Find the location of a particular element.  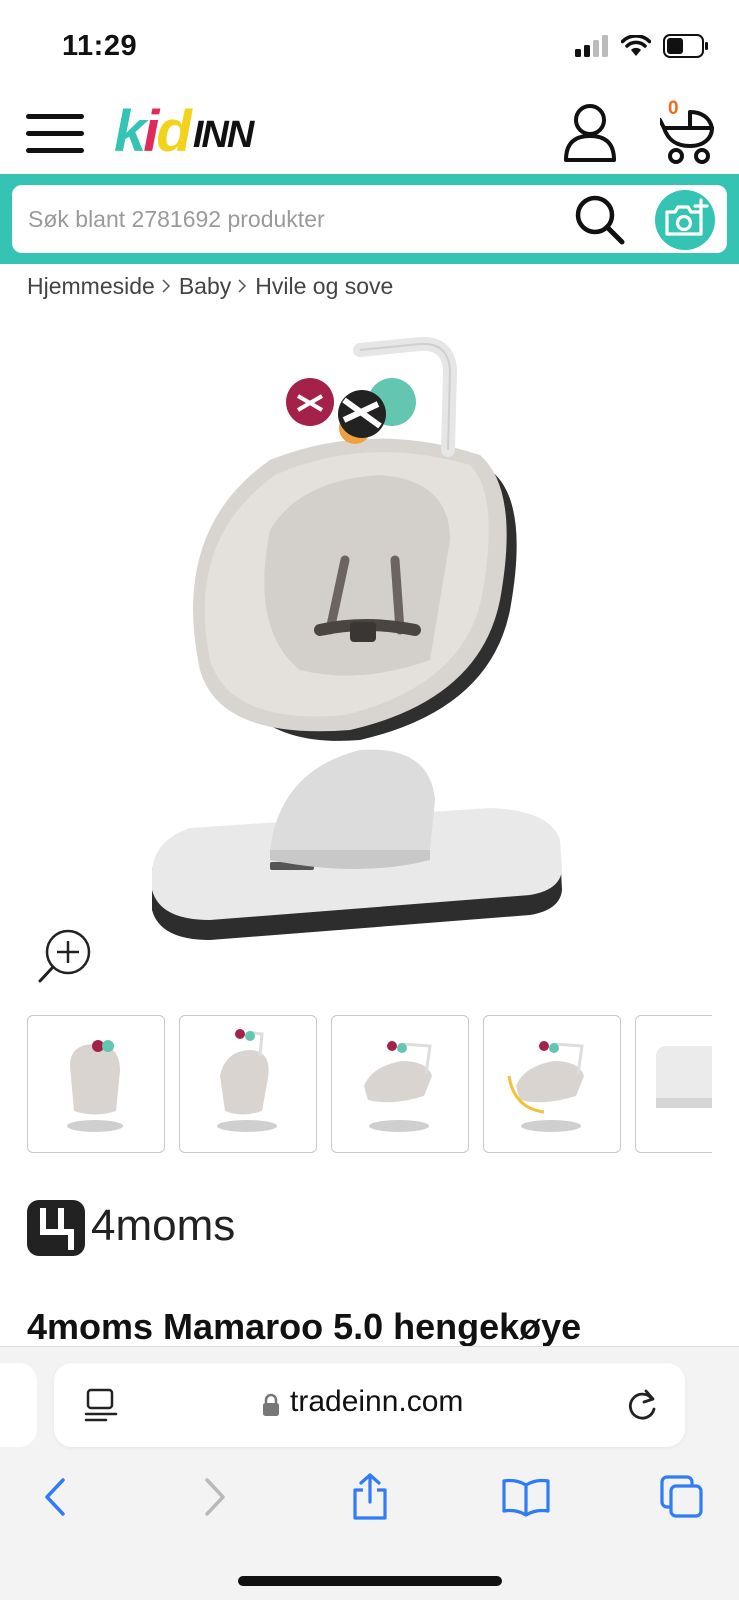

share-button is located at coordinates (370, 1497).